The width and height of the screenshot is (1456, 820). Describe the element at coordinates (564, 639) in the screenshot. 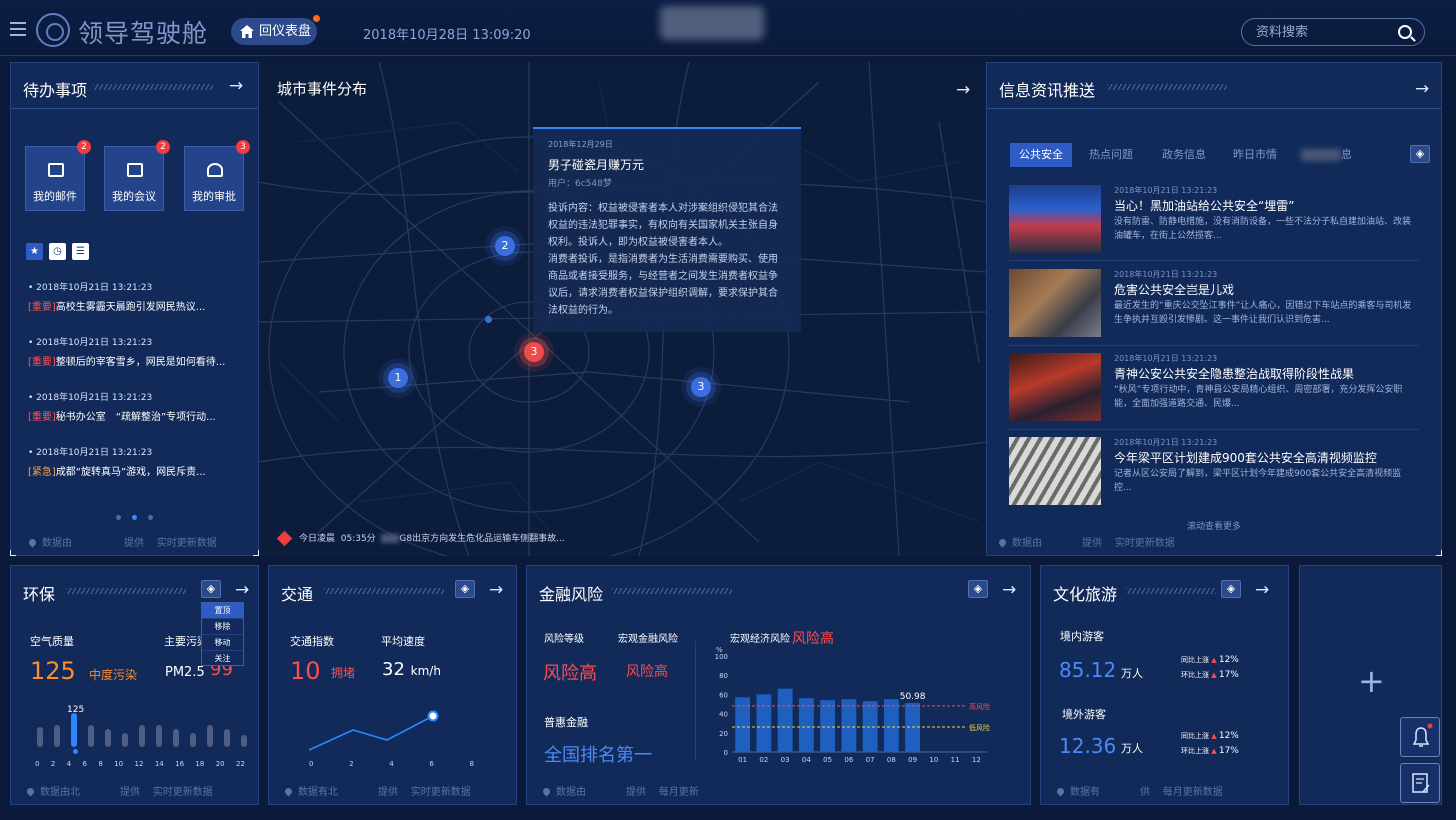

I see `risk-level-label: 风险等级` at that location.